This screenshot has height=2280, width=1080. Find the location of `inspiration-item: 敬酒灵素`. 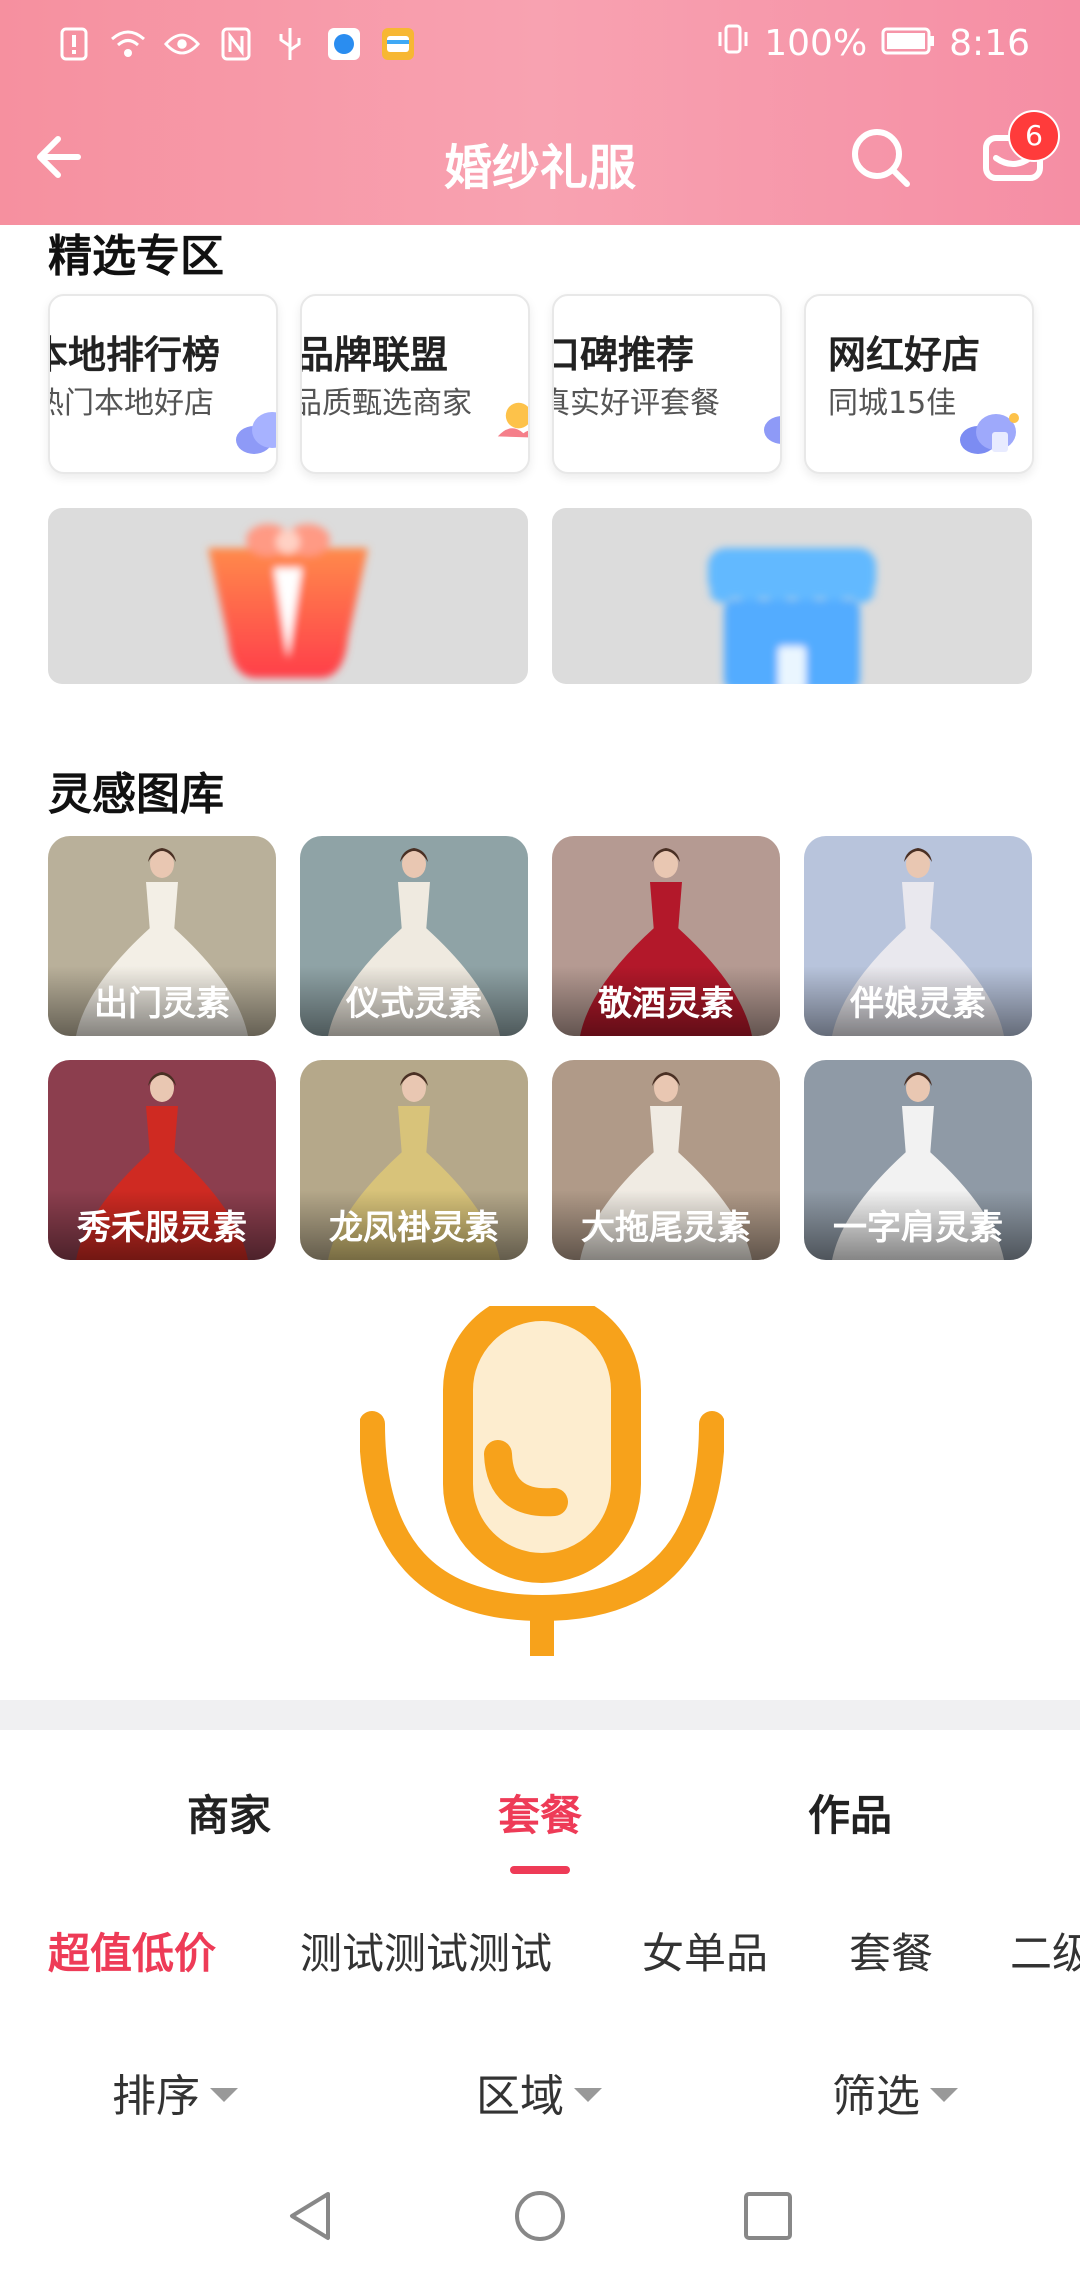

inspiration-item: 敬酒灵素 is located at coordinates (666, 936).